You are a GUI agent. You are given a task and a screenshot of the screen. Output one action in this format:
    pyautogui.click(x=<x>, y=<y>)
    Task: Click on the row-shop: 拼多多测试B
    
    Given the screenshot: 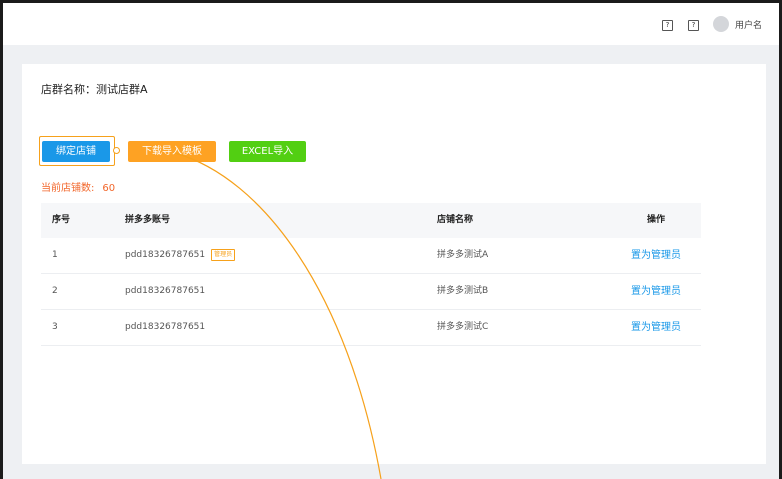 What is the action you would take?
    pyautogui.click(x=463, y=291)
    